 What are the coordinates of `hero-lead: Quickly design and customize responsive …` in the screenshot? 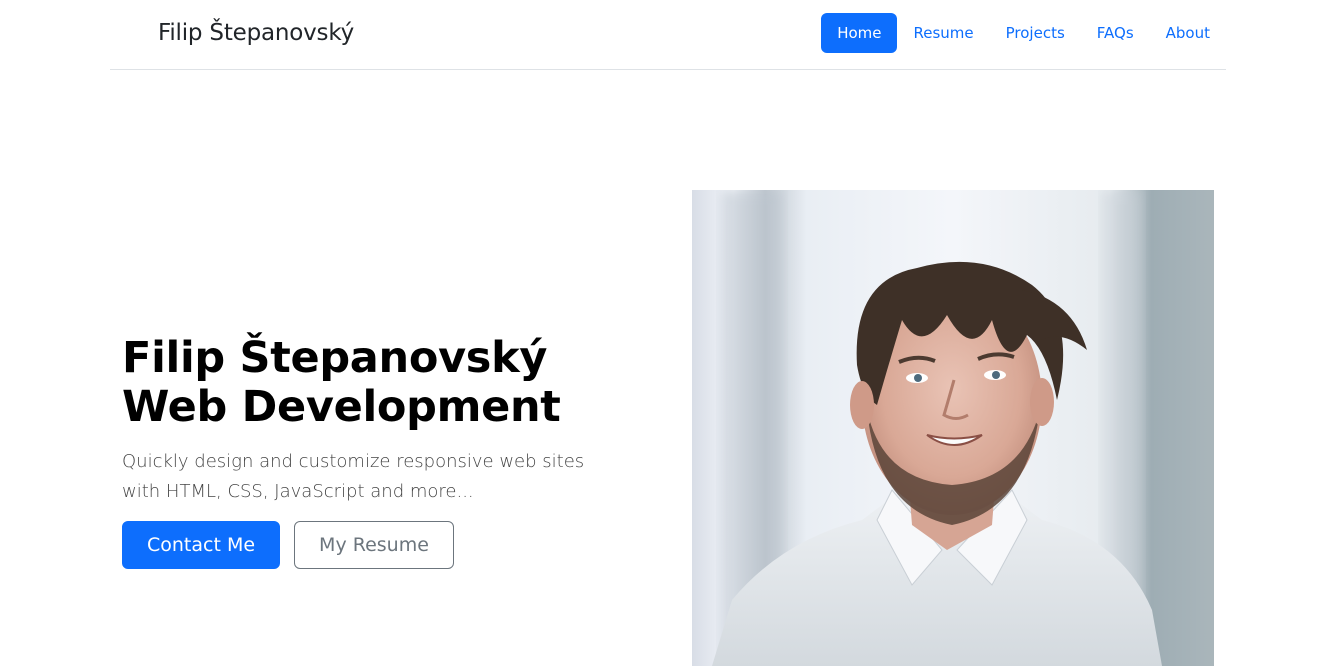 It's located at (353, 476).